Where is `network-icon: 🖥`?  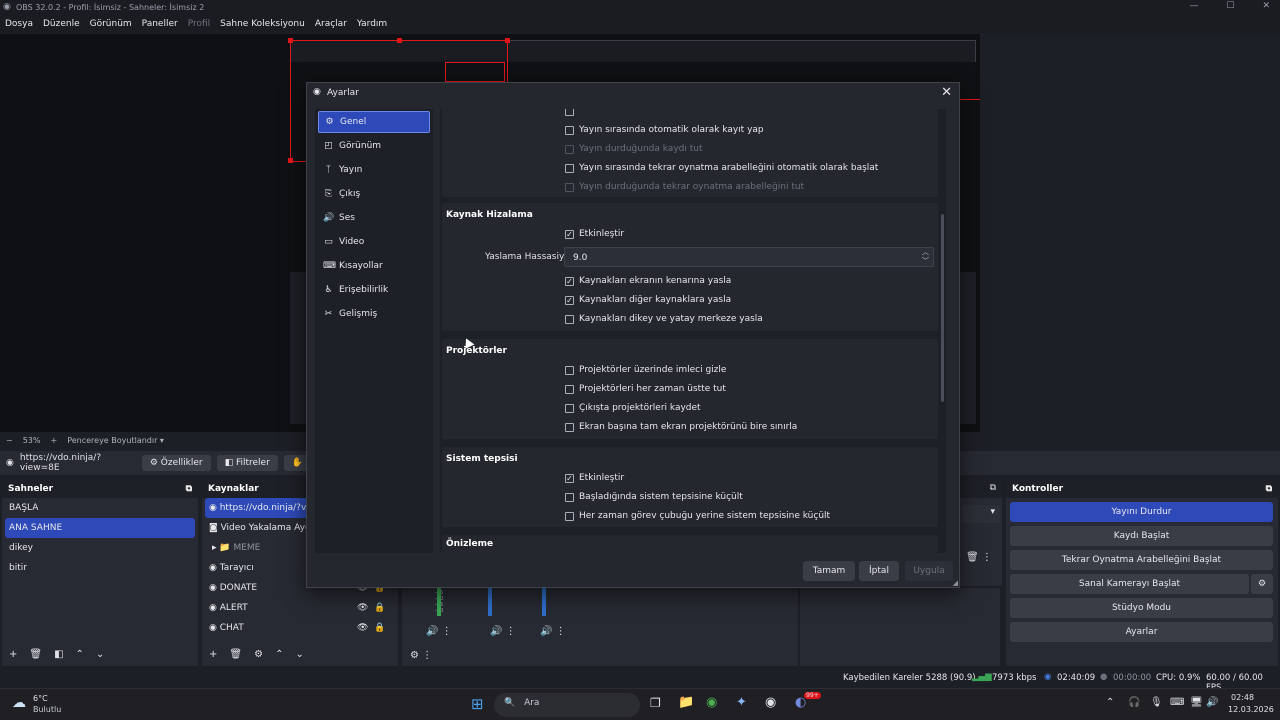
network-icon: 🖥 is located at coordinates (1196, 702).